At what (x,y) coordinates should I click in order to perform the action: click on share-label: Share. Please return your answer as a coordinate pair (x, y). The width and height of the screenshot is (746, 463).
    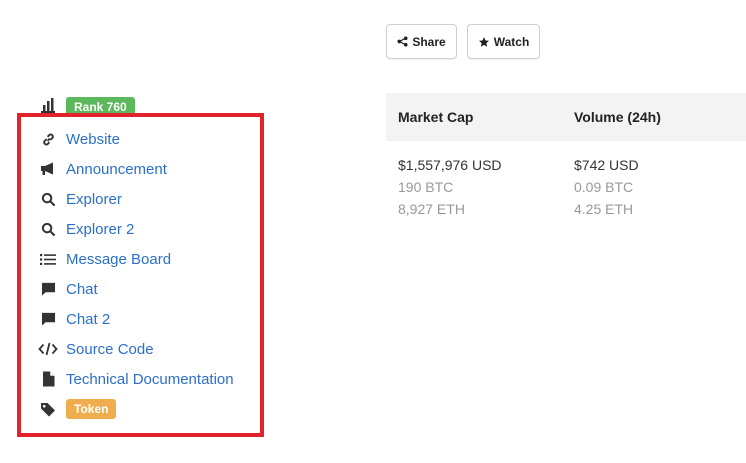
    Looking at the image, I should click on (429, 41).